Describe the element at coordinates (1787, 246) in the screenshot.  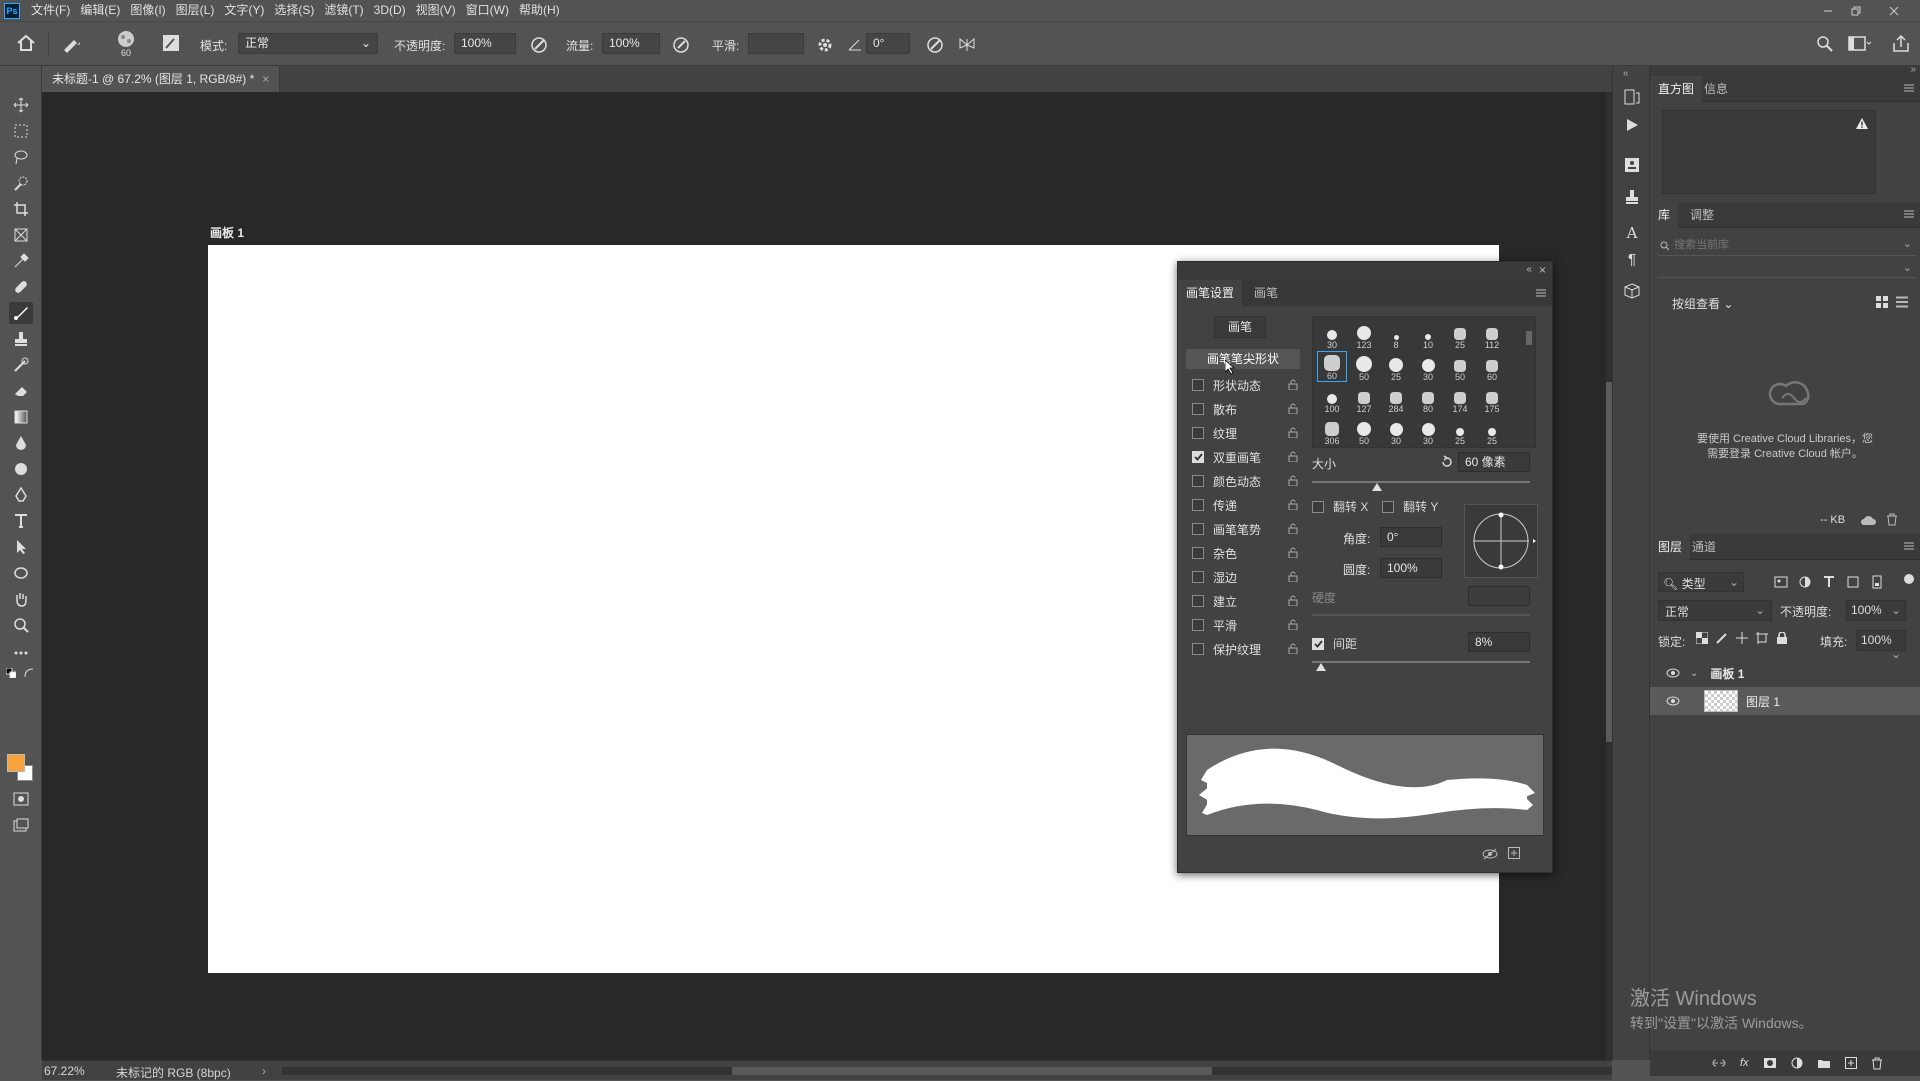
I see `library-search-field: ⌄` at that location.